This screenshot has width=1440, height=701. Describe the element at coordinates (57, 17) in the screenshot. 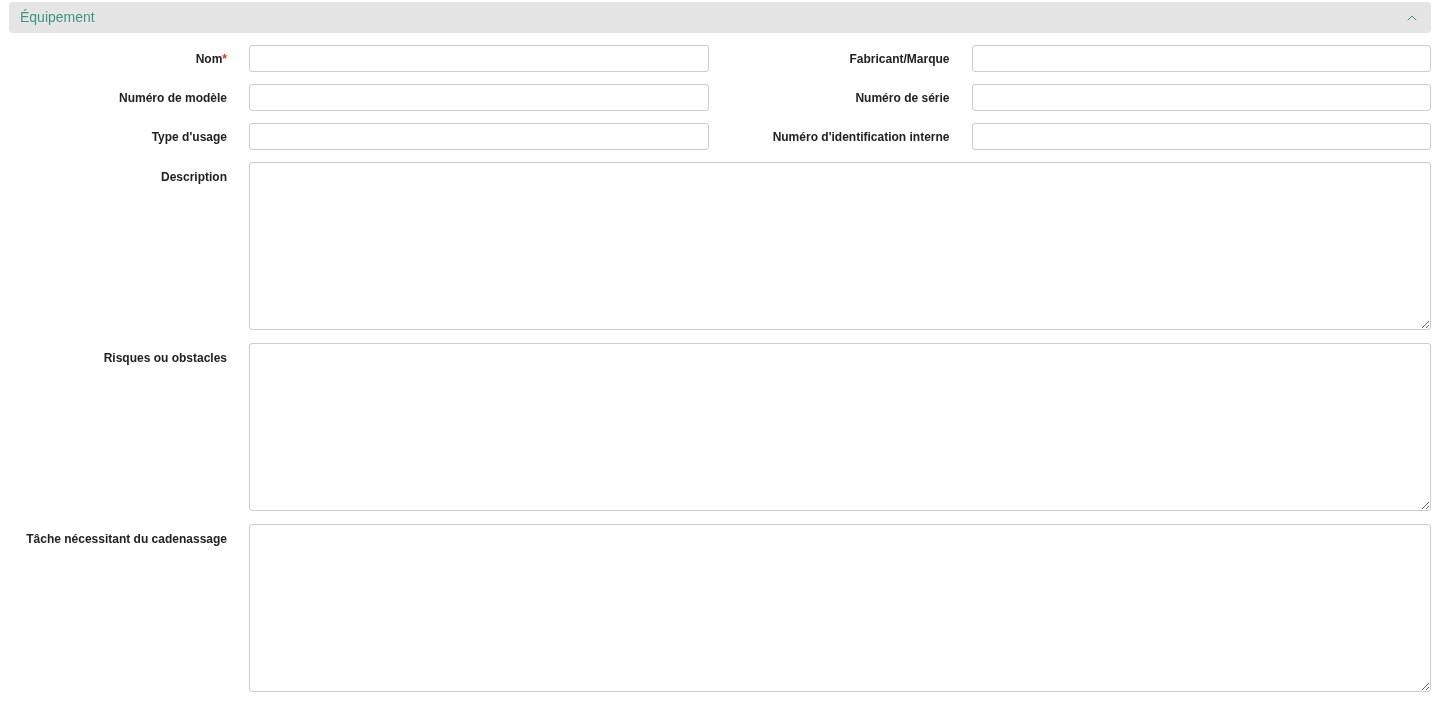

I see `section-title: Équipement` at that location.